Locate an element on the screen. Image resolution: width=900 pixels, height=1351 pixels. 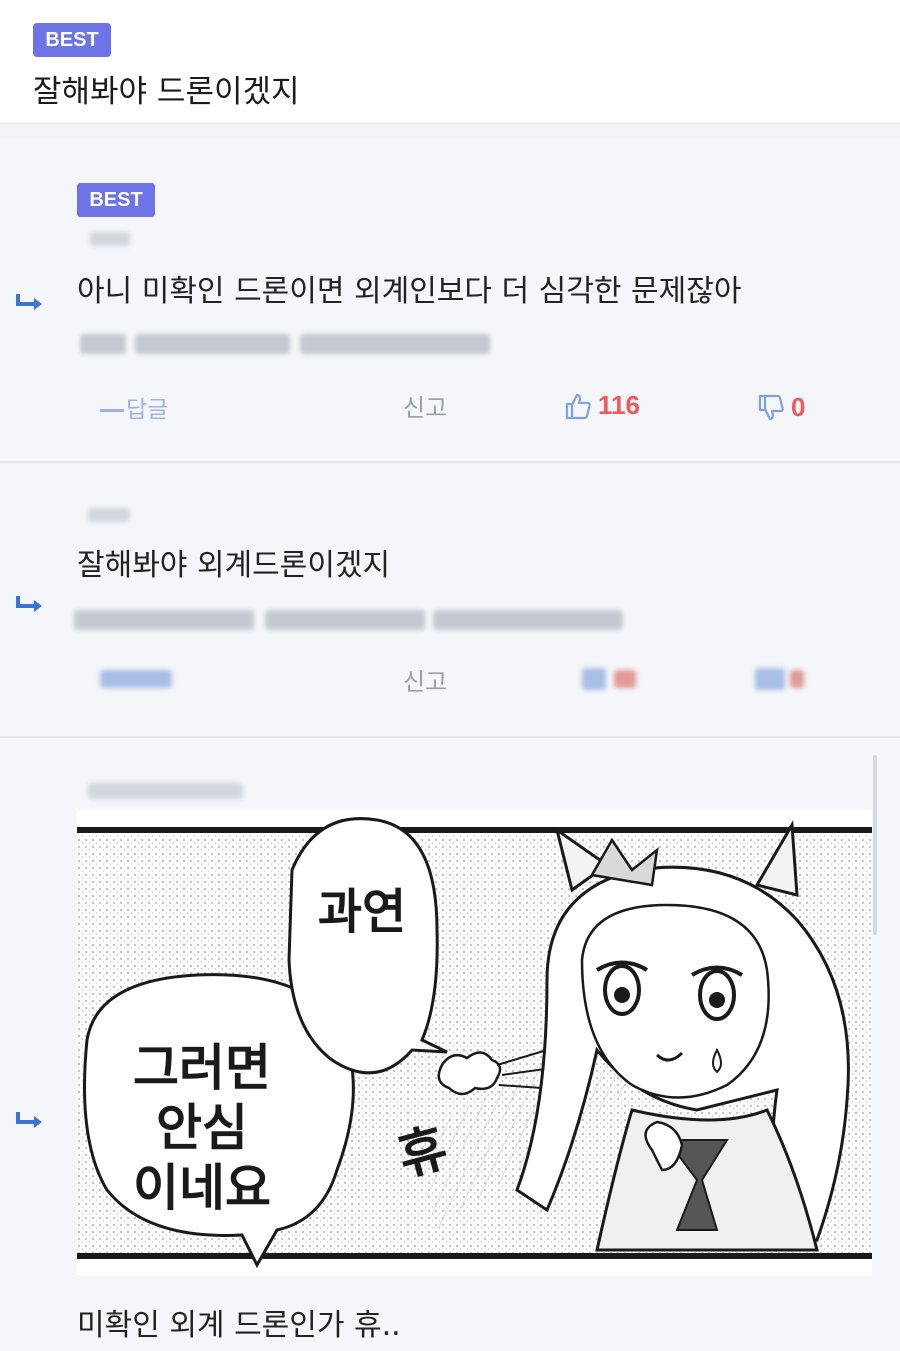
thumbs-up-icon is located at coordinates (578, 406).